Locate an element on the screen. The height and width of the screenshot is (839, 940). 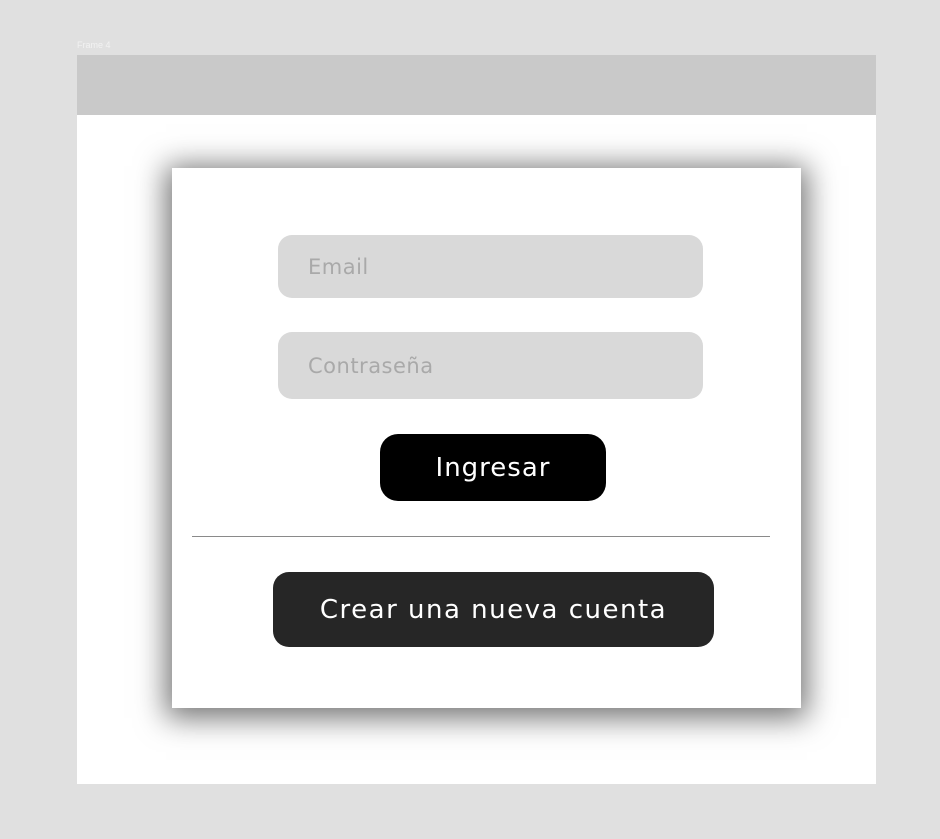
login-button: Ingresar is located at coordinates (493, 467).